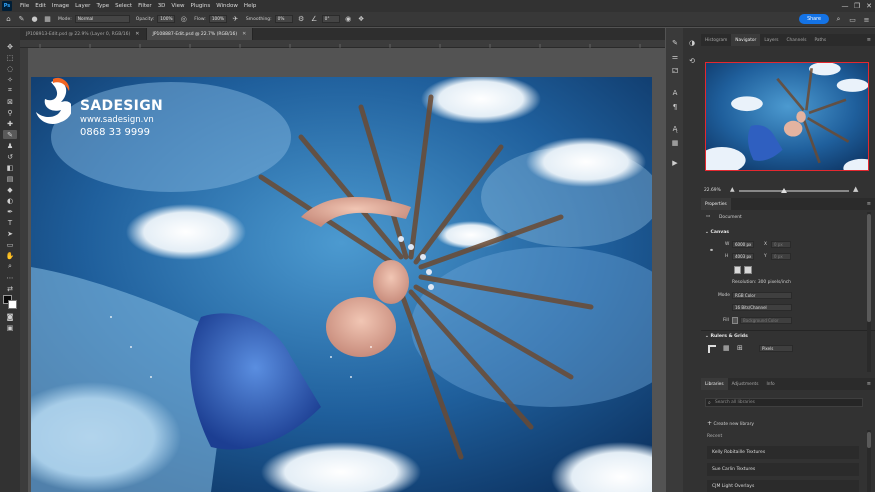 This screenshot has width=875, height=492. I want to click on home-icon: ⌂, so click(8, 19).